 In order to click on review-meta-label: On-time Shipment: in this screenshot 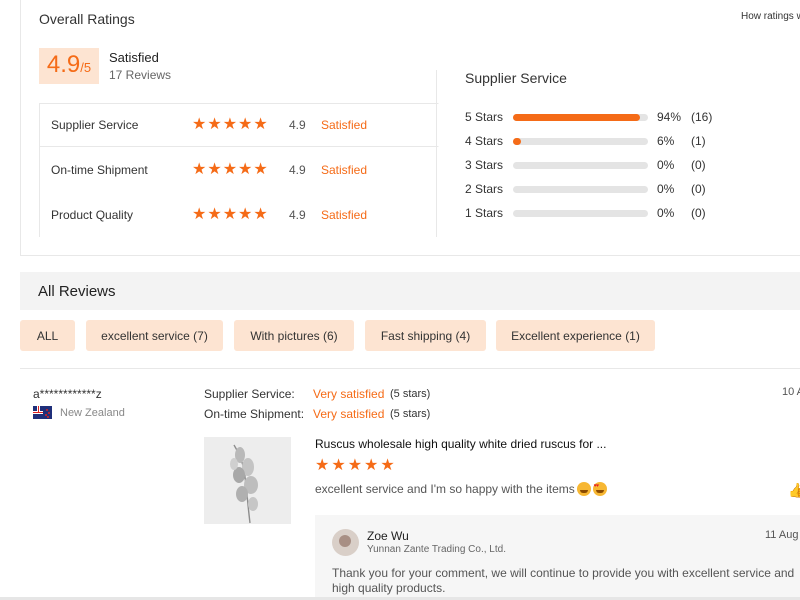, I will do `click(254, 414)`.